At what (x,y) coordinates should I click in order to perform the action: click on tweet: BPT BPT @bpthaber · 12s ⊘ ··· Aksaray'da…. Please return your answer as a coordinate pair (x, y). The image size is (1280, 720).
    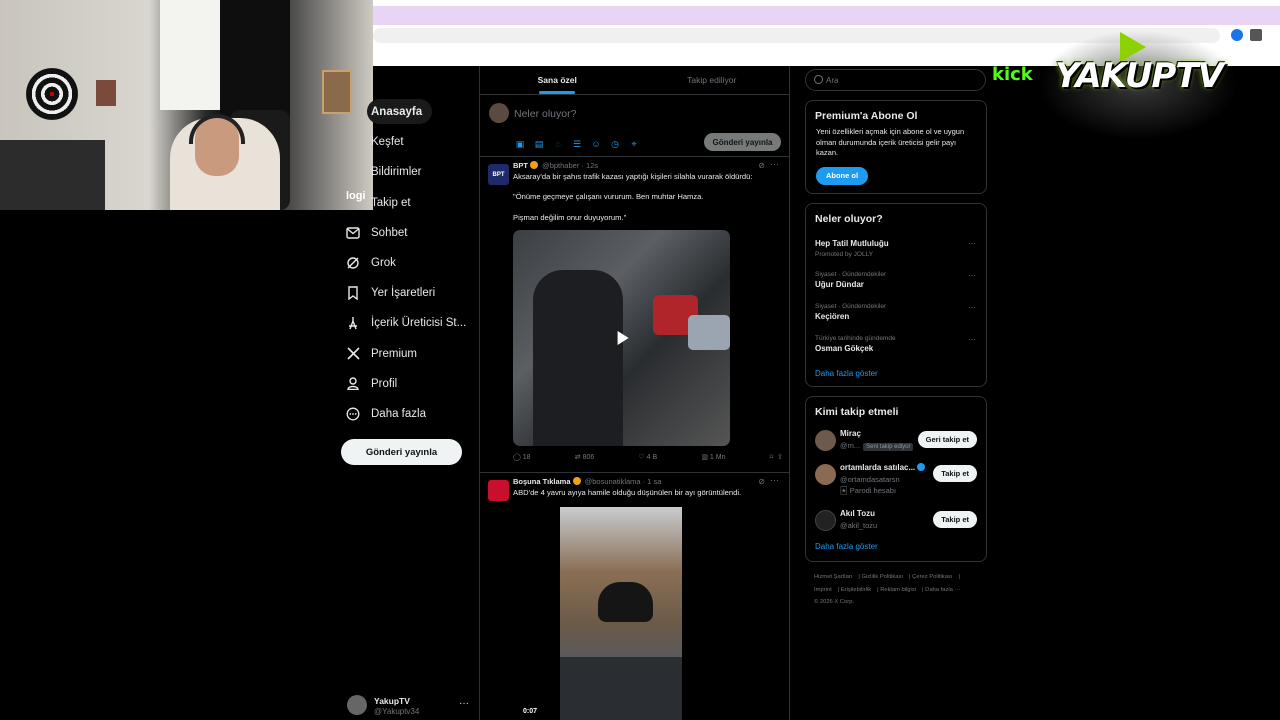
    Looking at the image, I should click on (634, 315).